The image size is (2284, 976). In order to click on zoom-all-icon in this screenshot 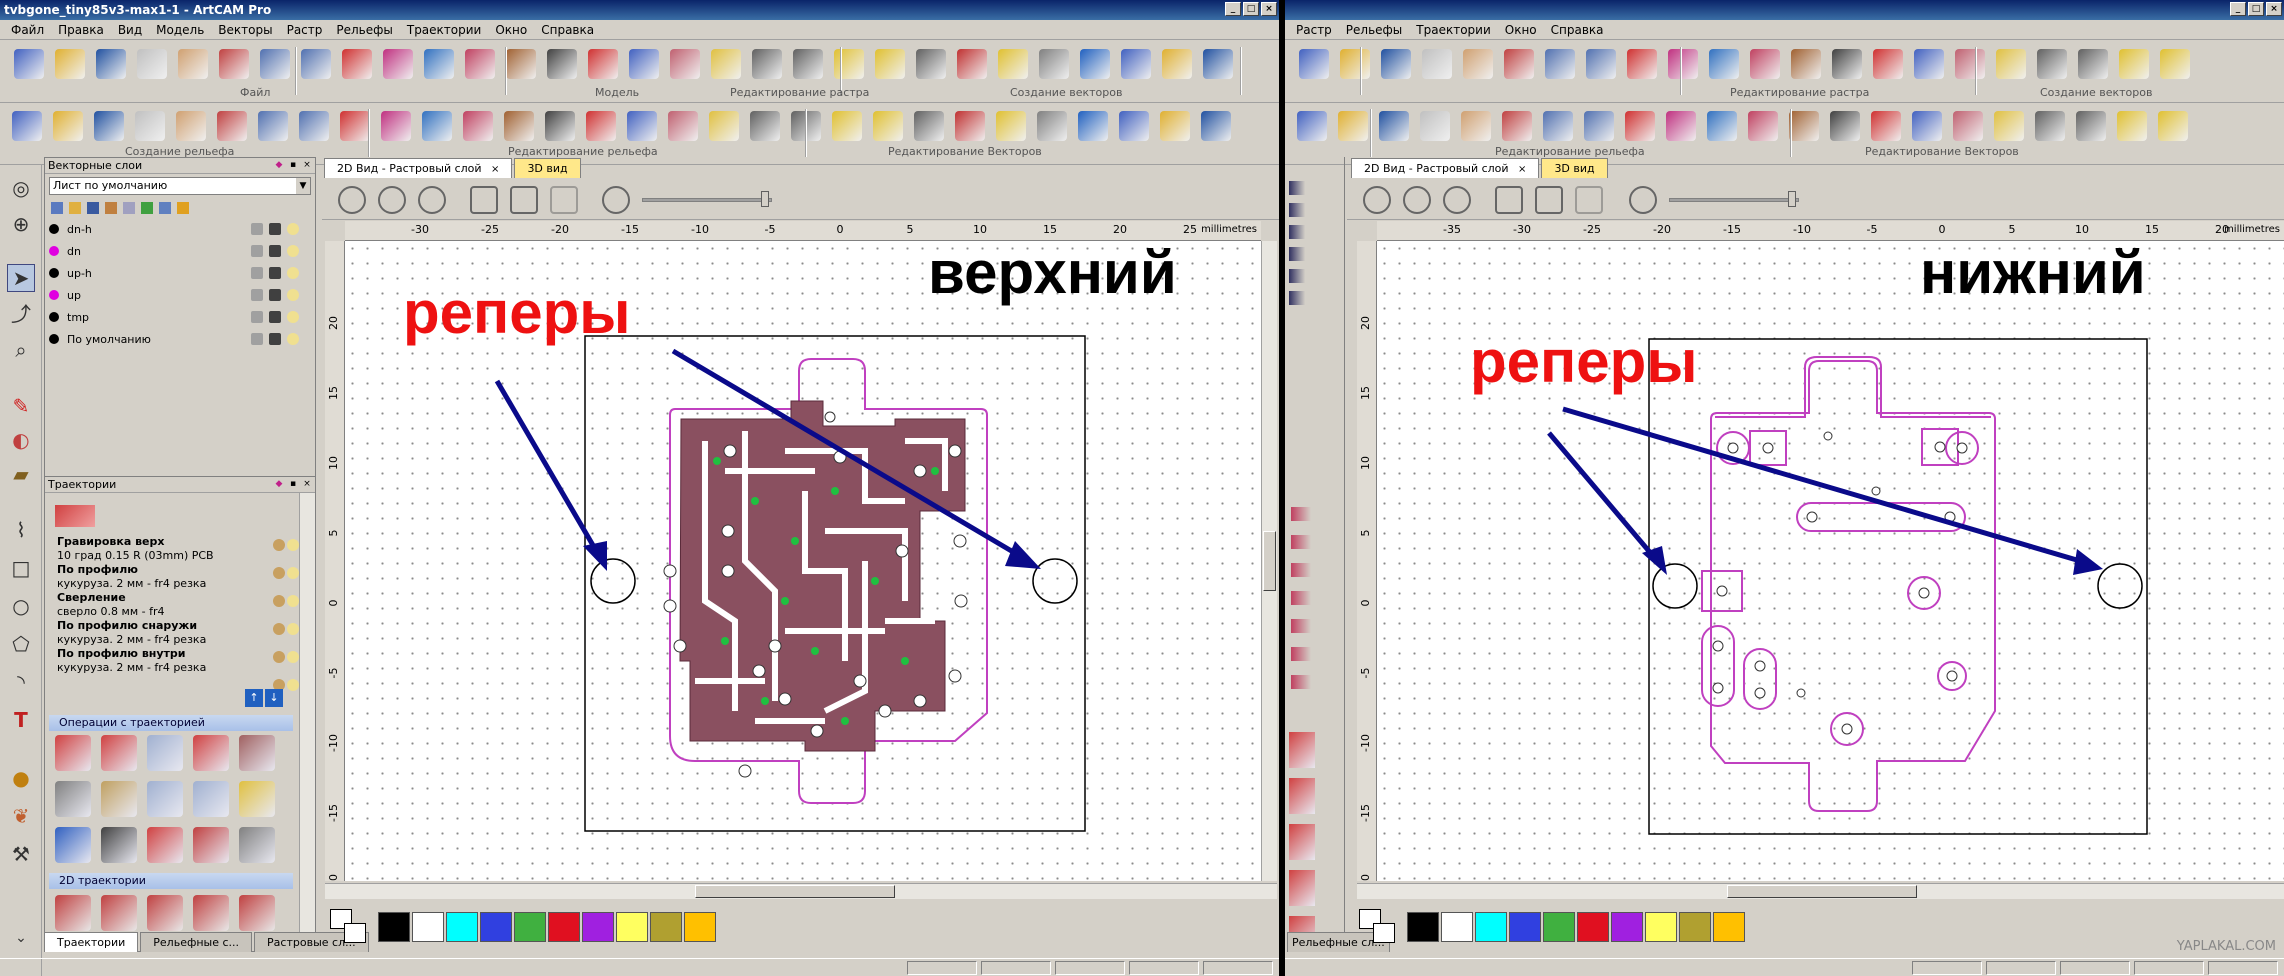, I will do `click(524, 200)`.